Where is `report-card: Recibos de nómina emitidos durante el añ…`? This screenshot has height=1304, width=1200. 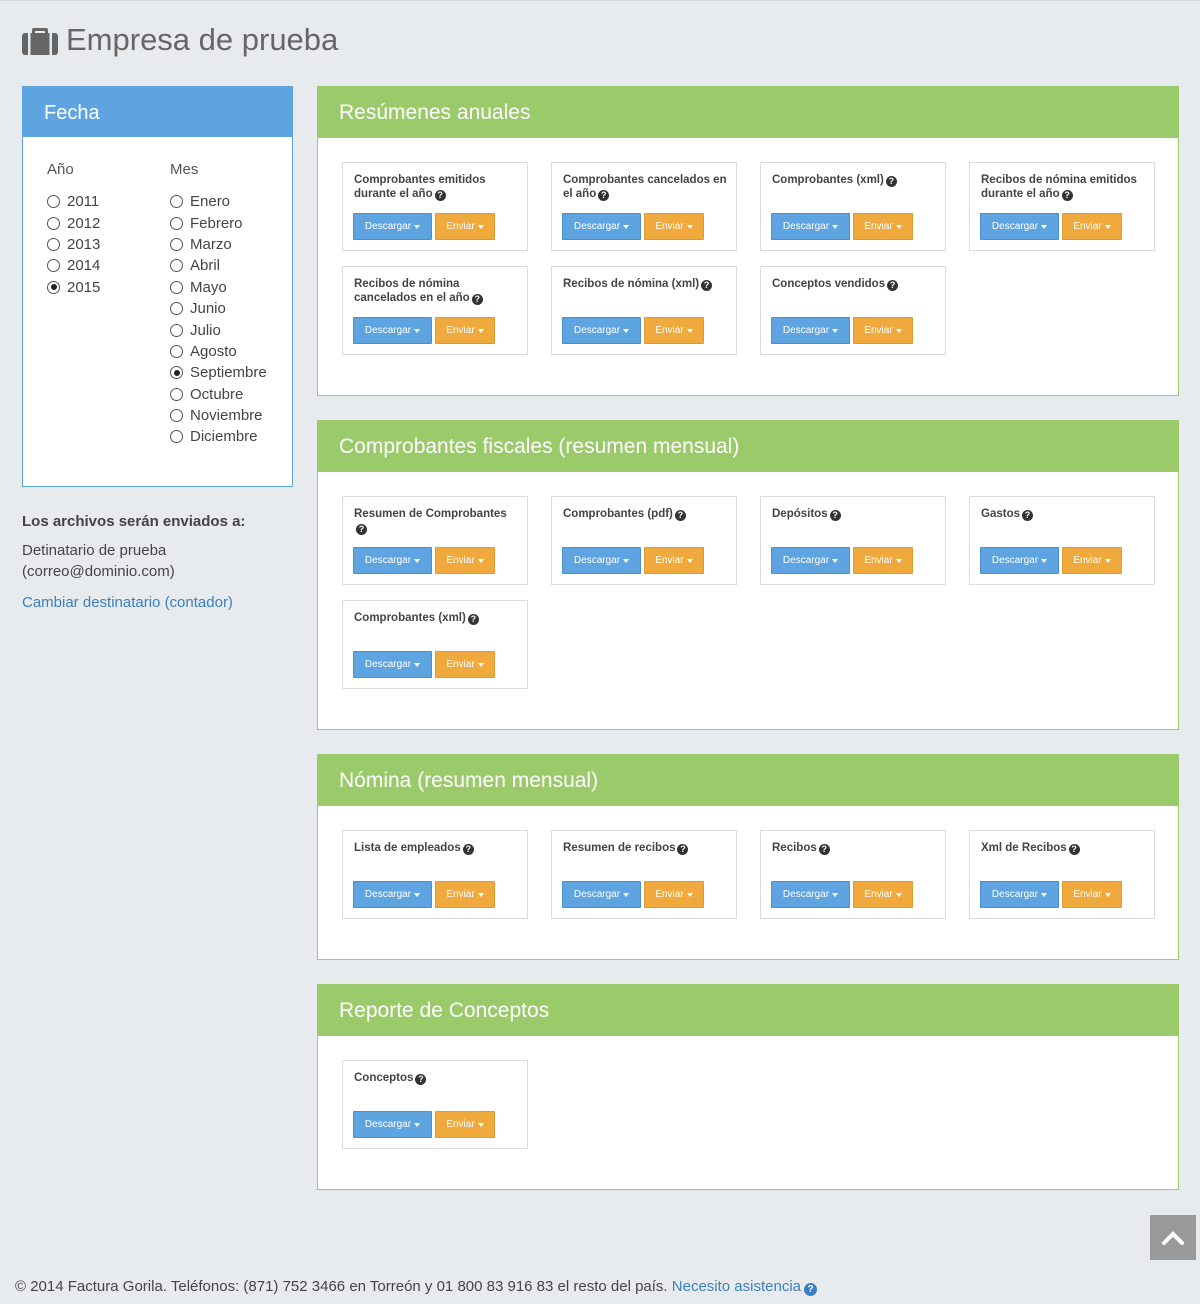 report-card: Recibos de nómina emitidos durante el añ… is located at coordinates (1062, 206).